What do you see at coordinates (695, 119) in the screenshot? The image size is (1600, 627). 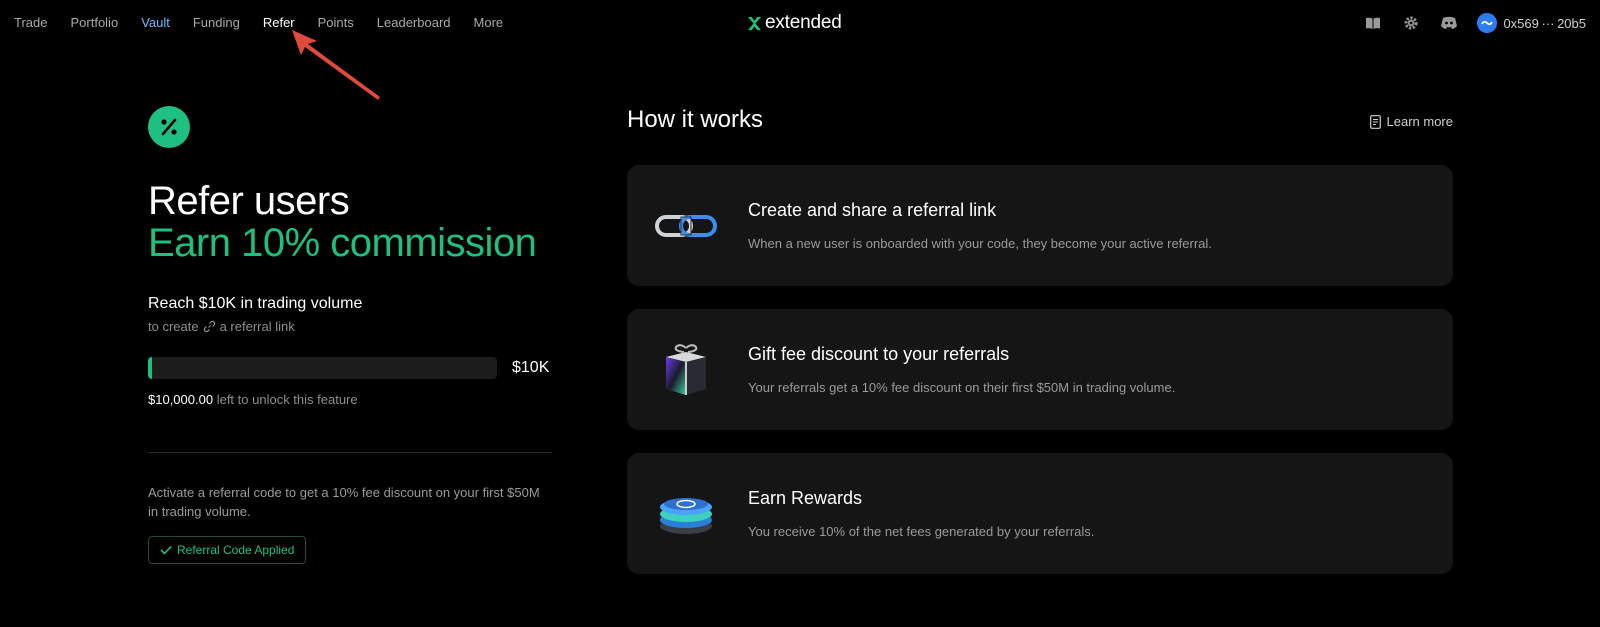 I see `how-it-works-title: How it works` at bounding box center [695, 119].